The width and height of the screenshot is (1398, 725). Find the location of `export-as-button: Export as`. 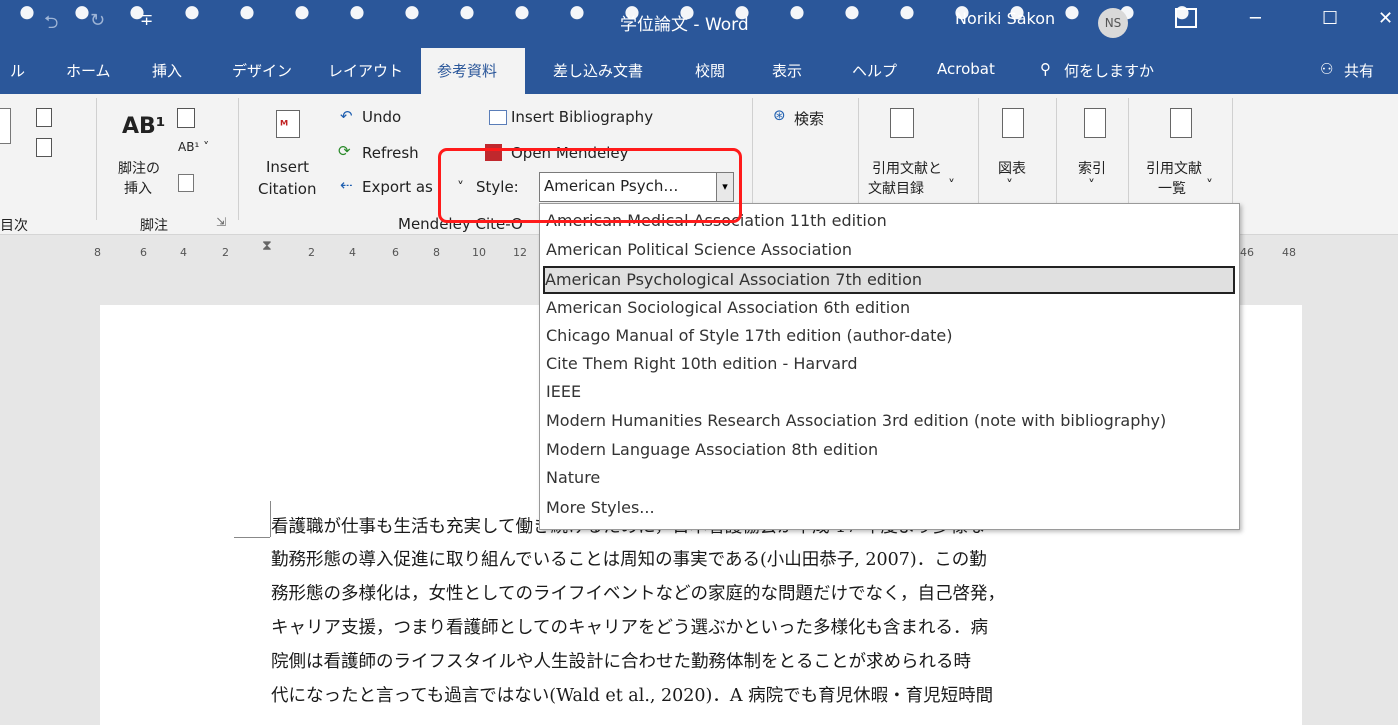

export-as-button: Export as is located at coordinates (397, 187).